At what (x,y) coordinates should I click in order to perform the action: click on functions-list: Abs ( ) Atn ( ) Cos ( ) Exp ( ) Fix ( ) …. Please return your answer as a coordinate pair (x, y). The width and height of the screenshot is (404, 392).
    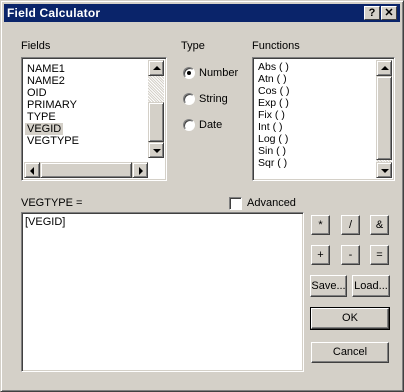
    Looking at the image, I should click on (323, 119).